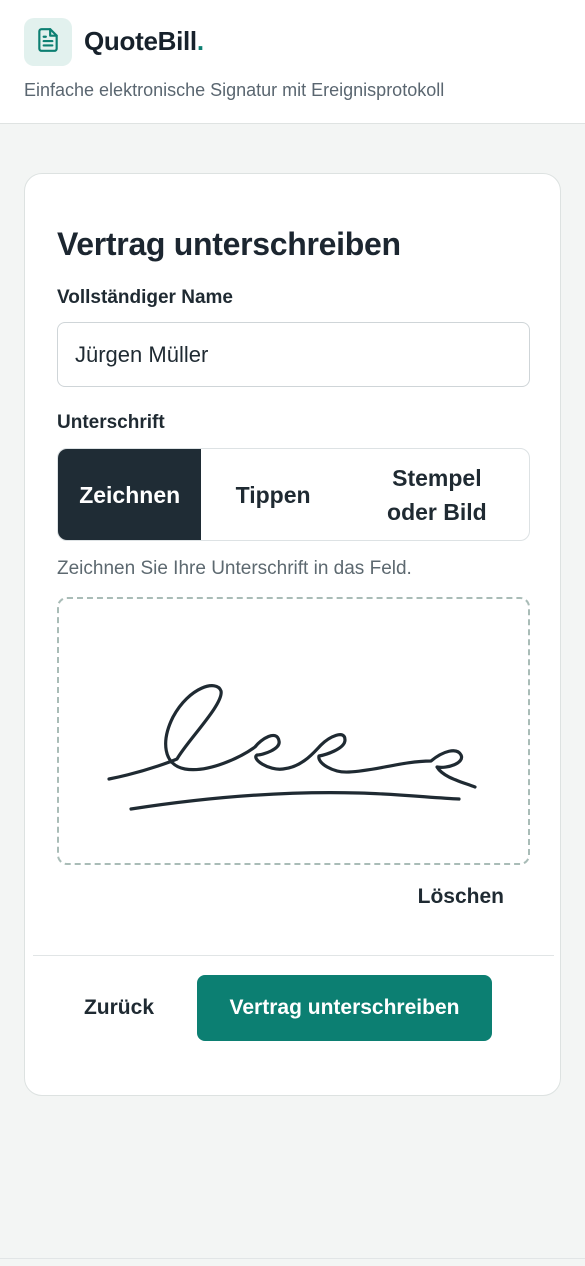 Image resolution: width=585 pixels, height=1266 pixels. Describe the element at coordinates (111, 422) in the screenshot. I see `signature-label: Unterschrift` at that location.